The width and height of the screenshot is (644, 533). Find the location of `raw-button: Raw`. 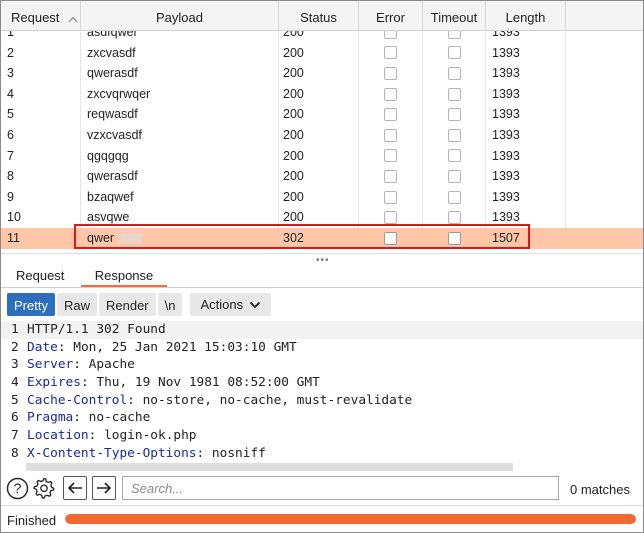

raw-button: Raw is located at coordinates (76, 304).